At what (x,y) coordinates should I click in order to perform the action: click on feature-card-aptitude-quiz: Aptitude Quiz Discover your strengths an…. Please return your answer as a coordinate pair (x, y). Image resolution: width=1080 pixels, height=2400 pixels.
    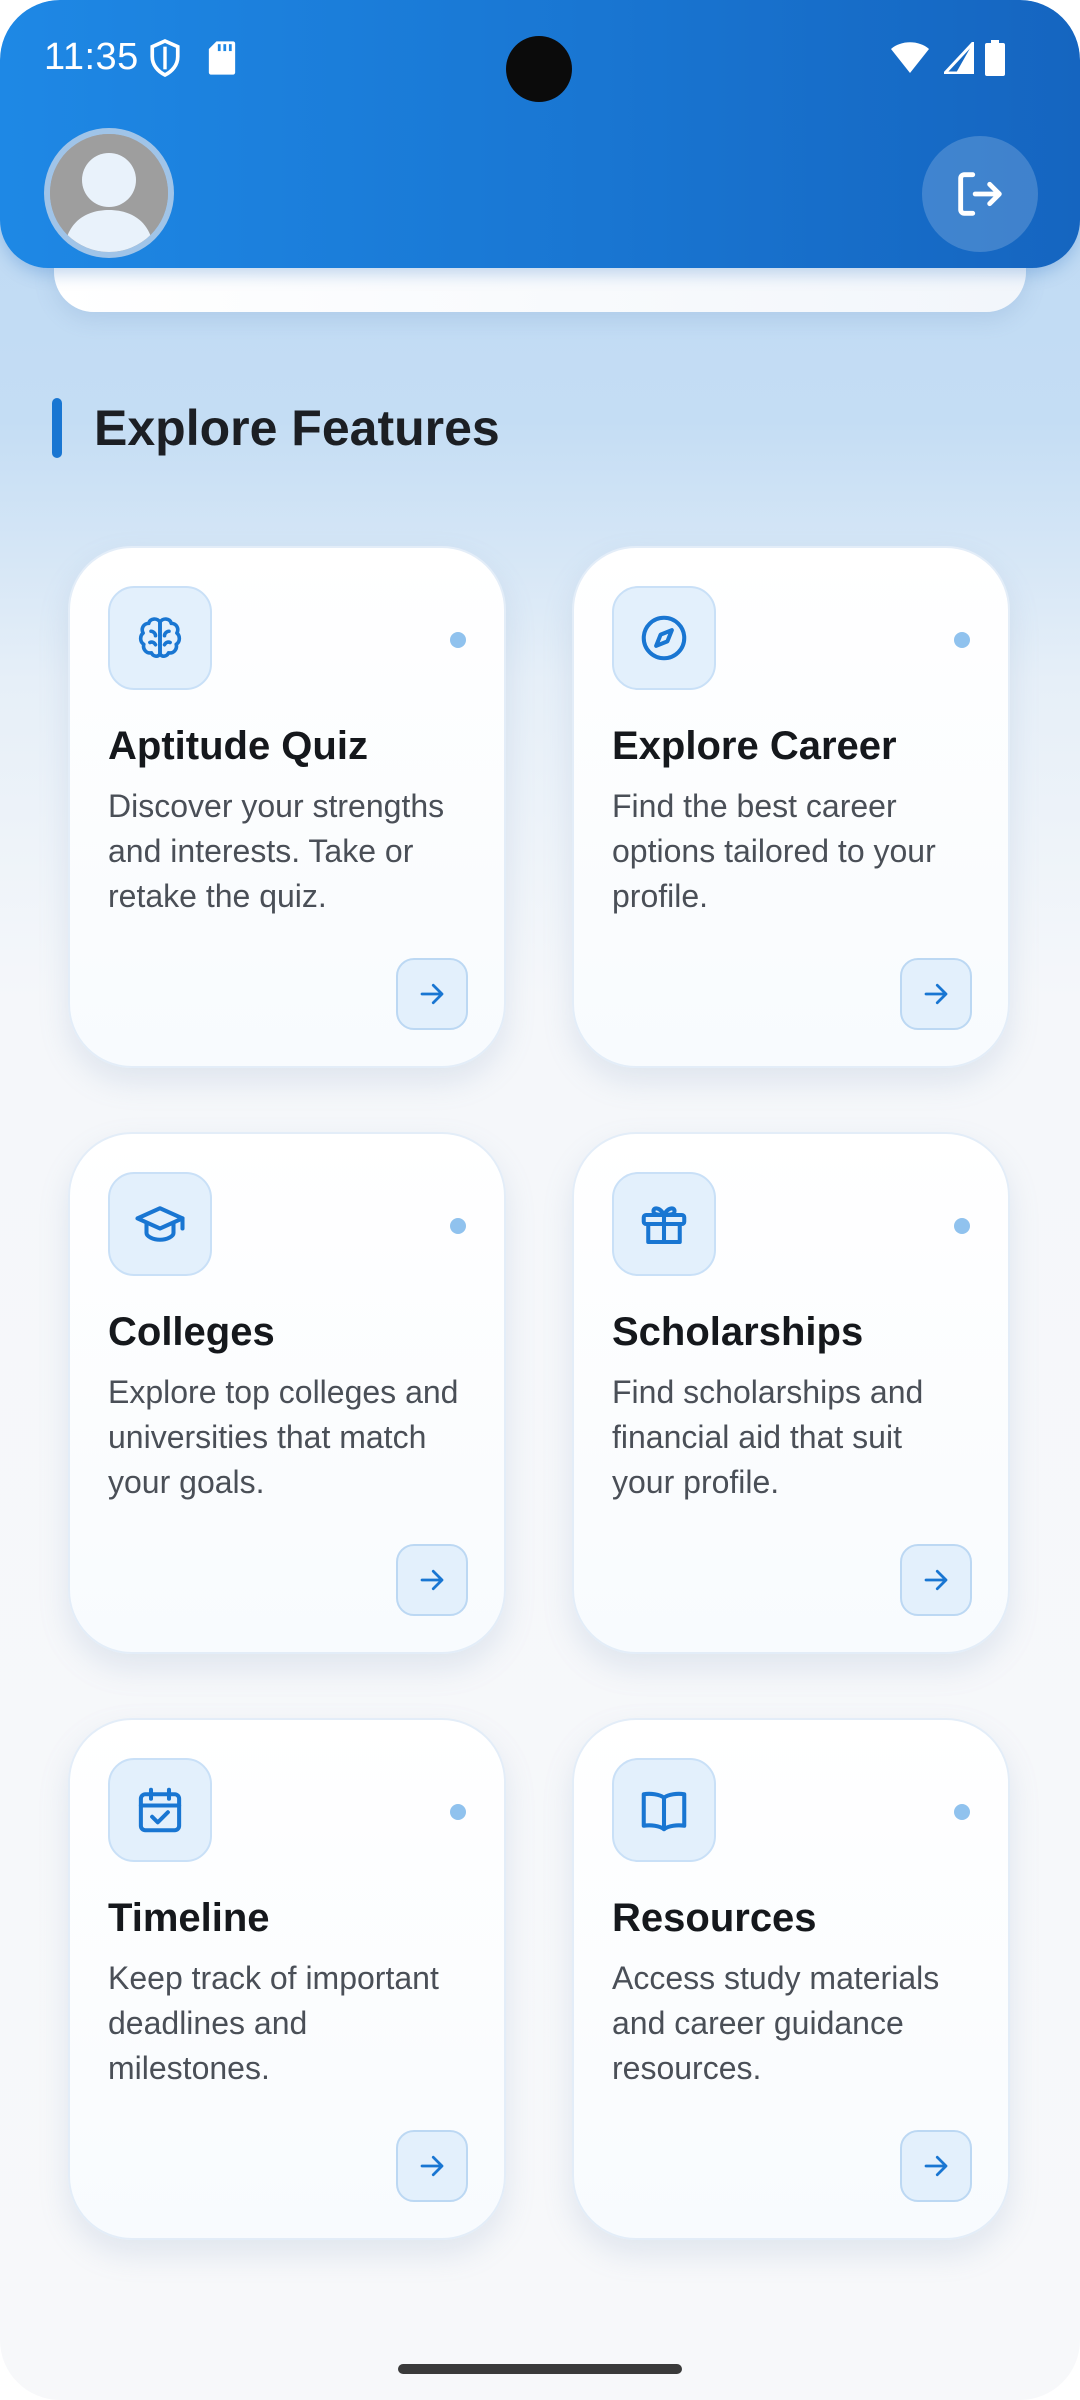
    Looking at the image, I should click on (287, 807).